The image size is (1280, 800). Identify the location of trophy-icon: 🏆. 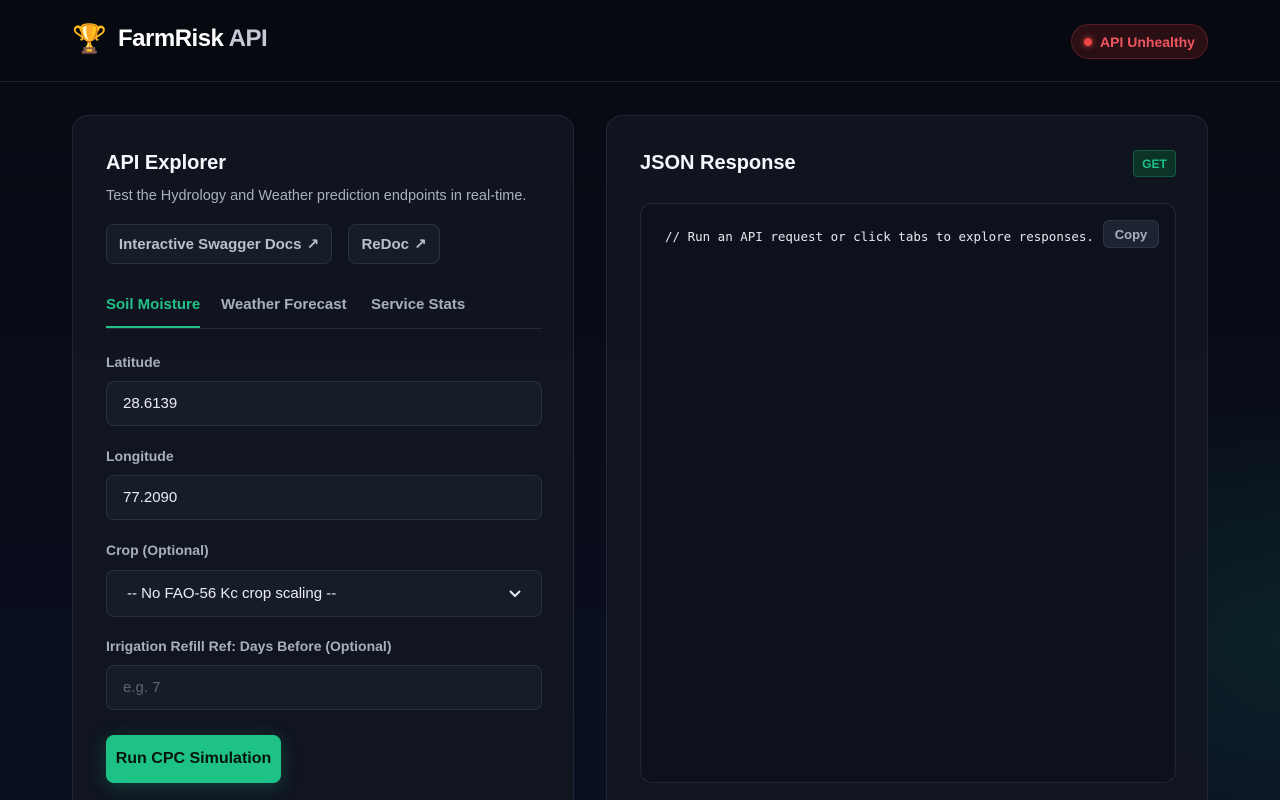
(89, 38).